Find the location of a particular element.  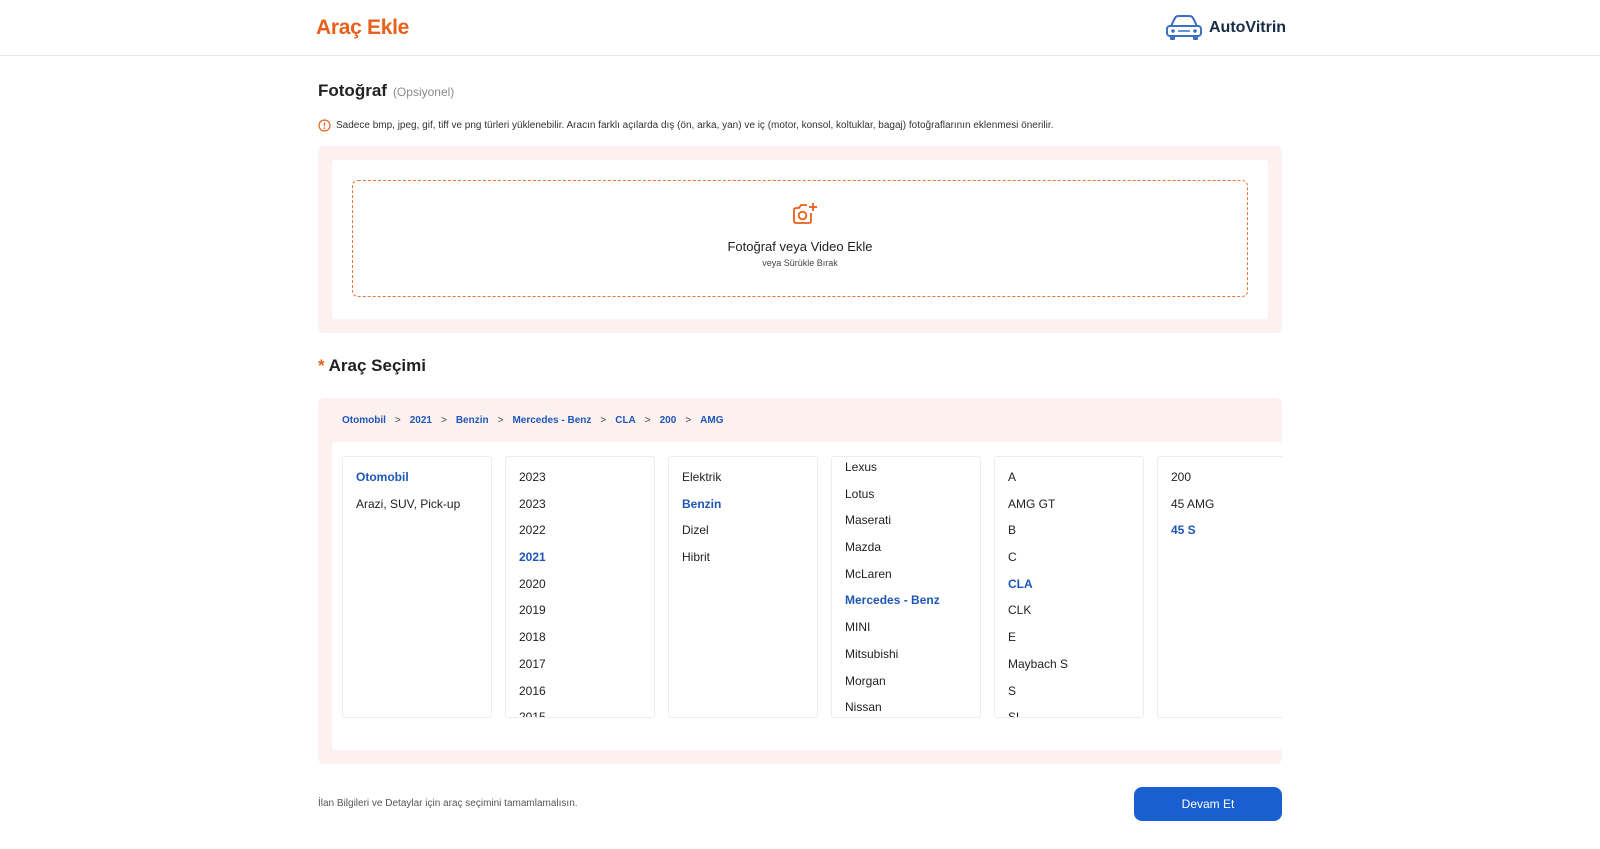

column-option: 2020 is located at coordinates (580, 584).